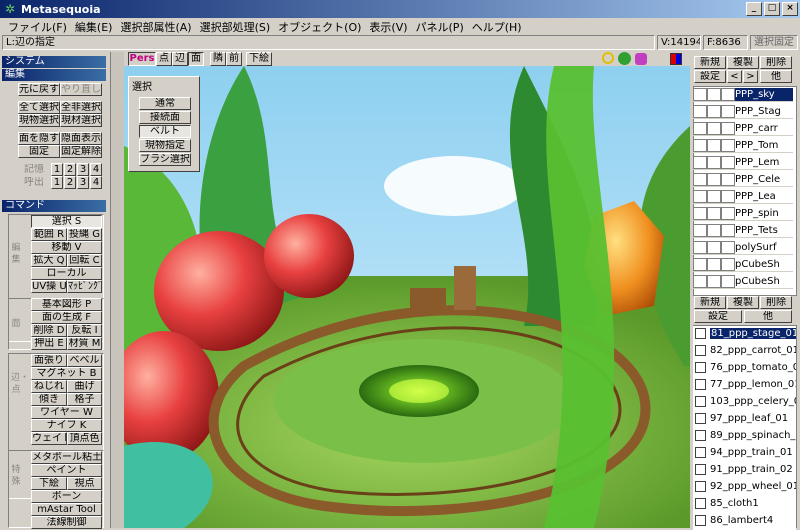 This screenshot has height=530, width=800. Describe the element at coordinates (718, 316) in the screenshot. I see `material-settings-button: 設定` at that location.